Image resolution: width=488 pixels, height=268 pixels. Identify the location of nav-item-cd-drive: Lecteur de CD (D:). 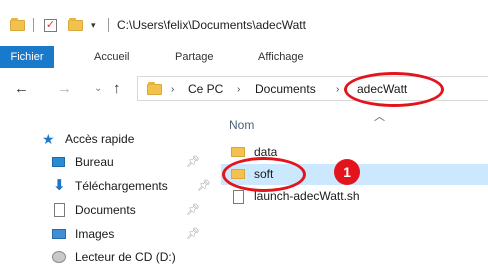
(125, 257).